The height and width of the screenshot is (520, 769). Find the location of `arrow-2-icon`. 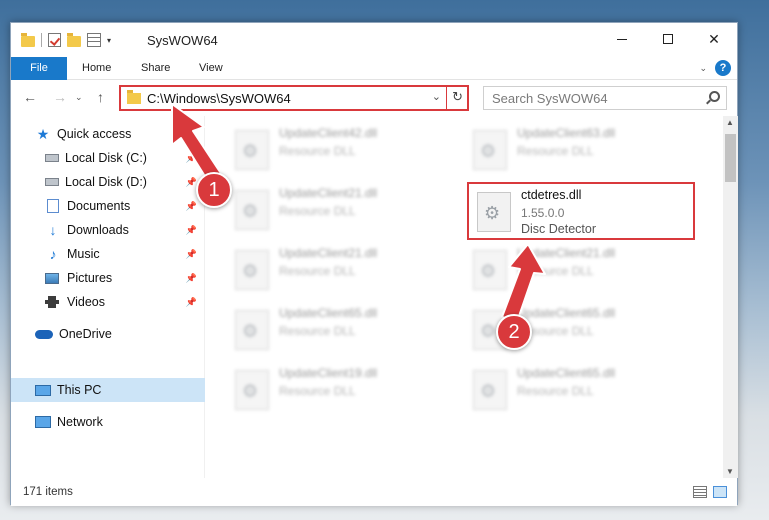

arrow-2-icon is located at coordinates (523, 283).